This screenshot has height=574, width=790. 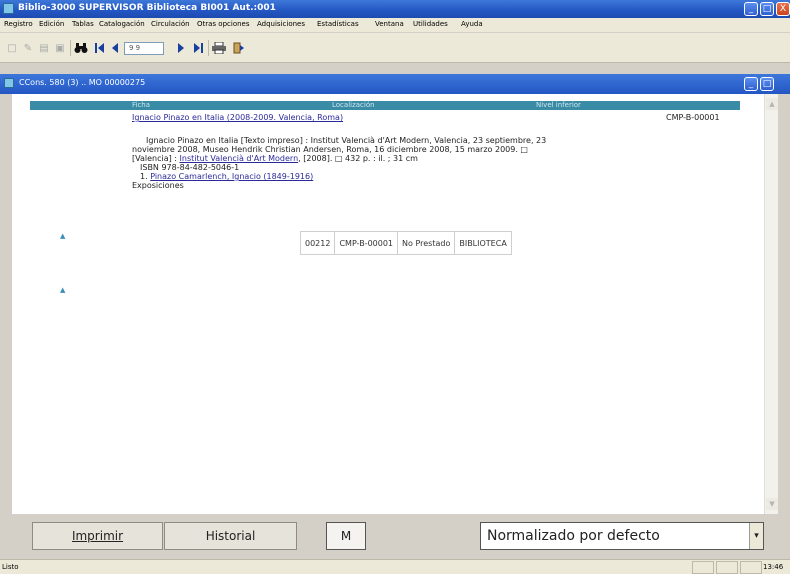 What do you see at coordinates (693, 117) in the screenshot?
I see `call-number: CMP-B-00001` at bounding box center [693, 117].